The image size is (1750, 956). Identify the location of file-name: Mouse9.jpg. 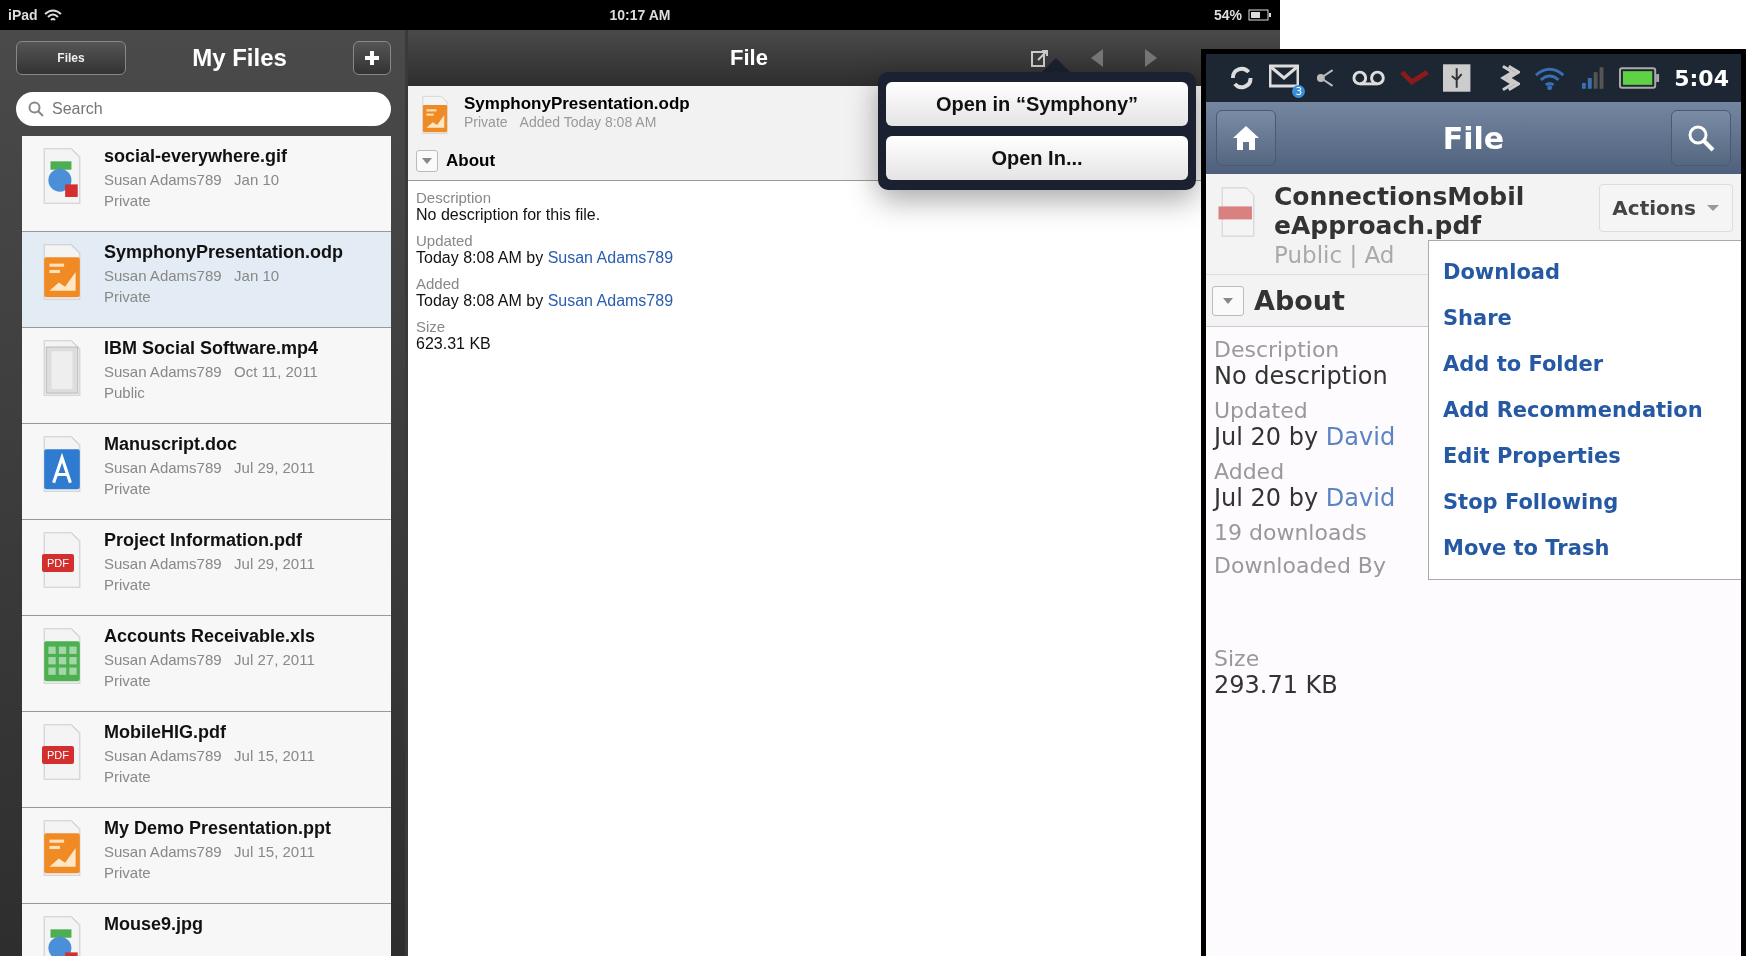
(153, 924).